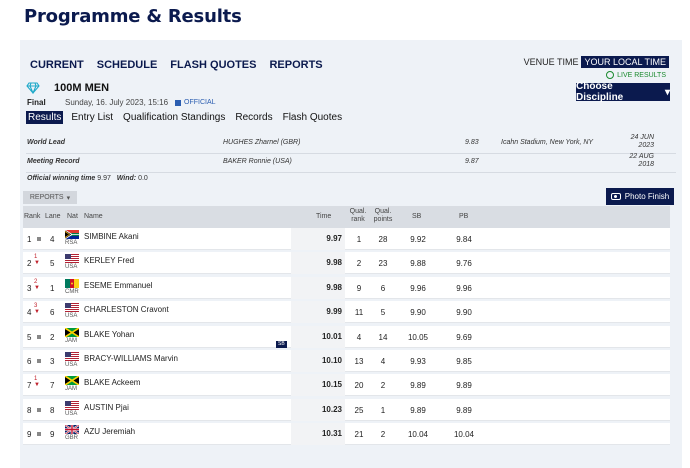  I want to click on result-qual-points: 2, so click(383, 435).